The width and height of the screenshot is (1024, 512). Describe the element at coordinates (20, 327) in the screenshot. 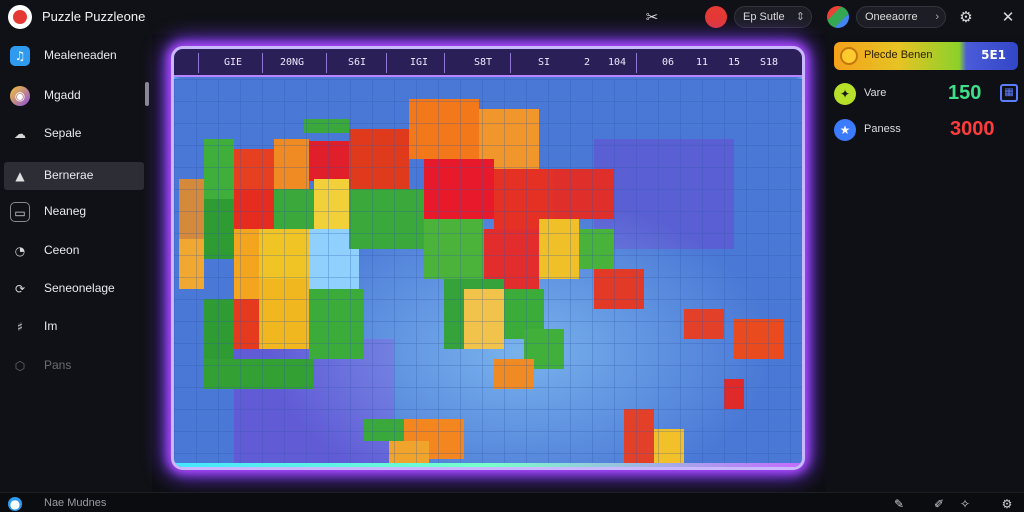

I see `tag-icon: ♯` at that location.